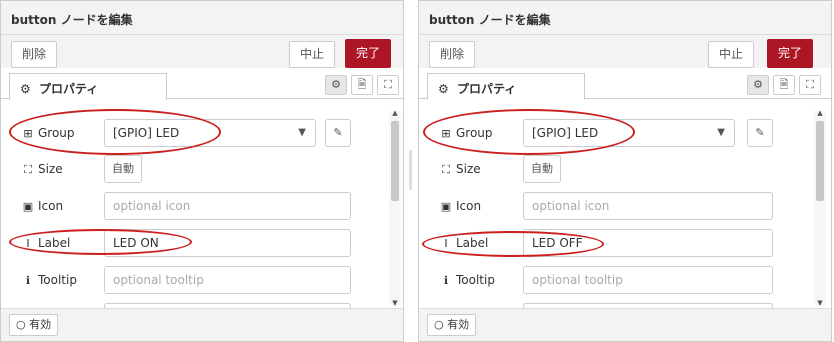 The width and height of the screenshot is (834, 342). Describe the element at coordinates (648, 243) in the screenshot. I see `label-input: LED OFF` at that location.